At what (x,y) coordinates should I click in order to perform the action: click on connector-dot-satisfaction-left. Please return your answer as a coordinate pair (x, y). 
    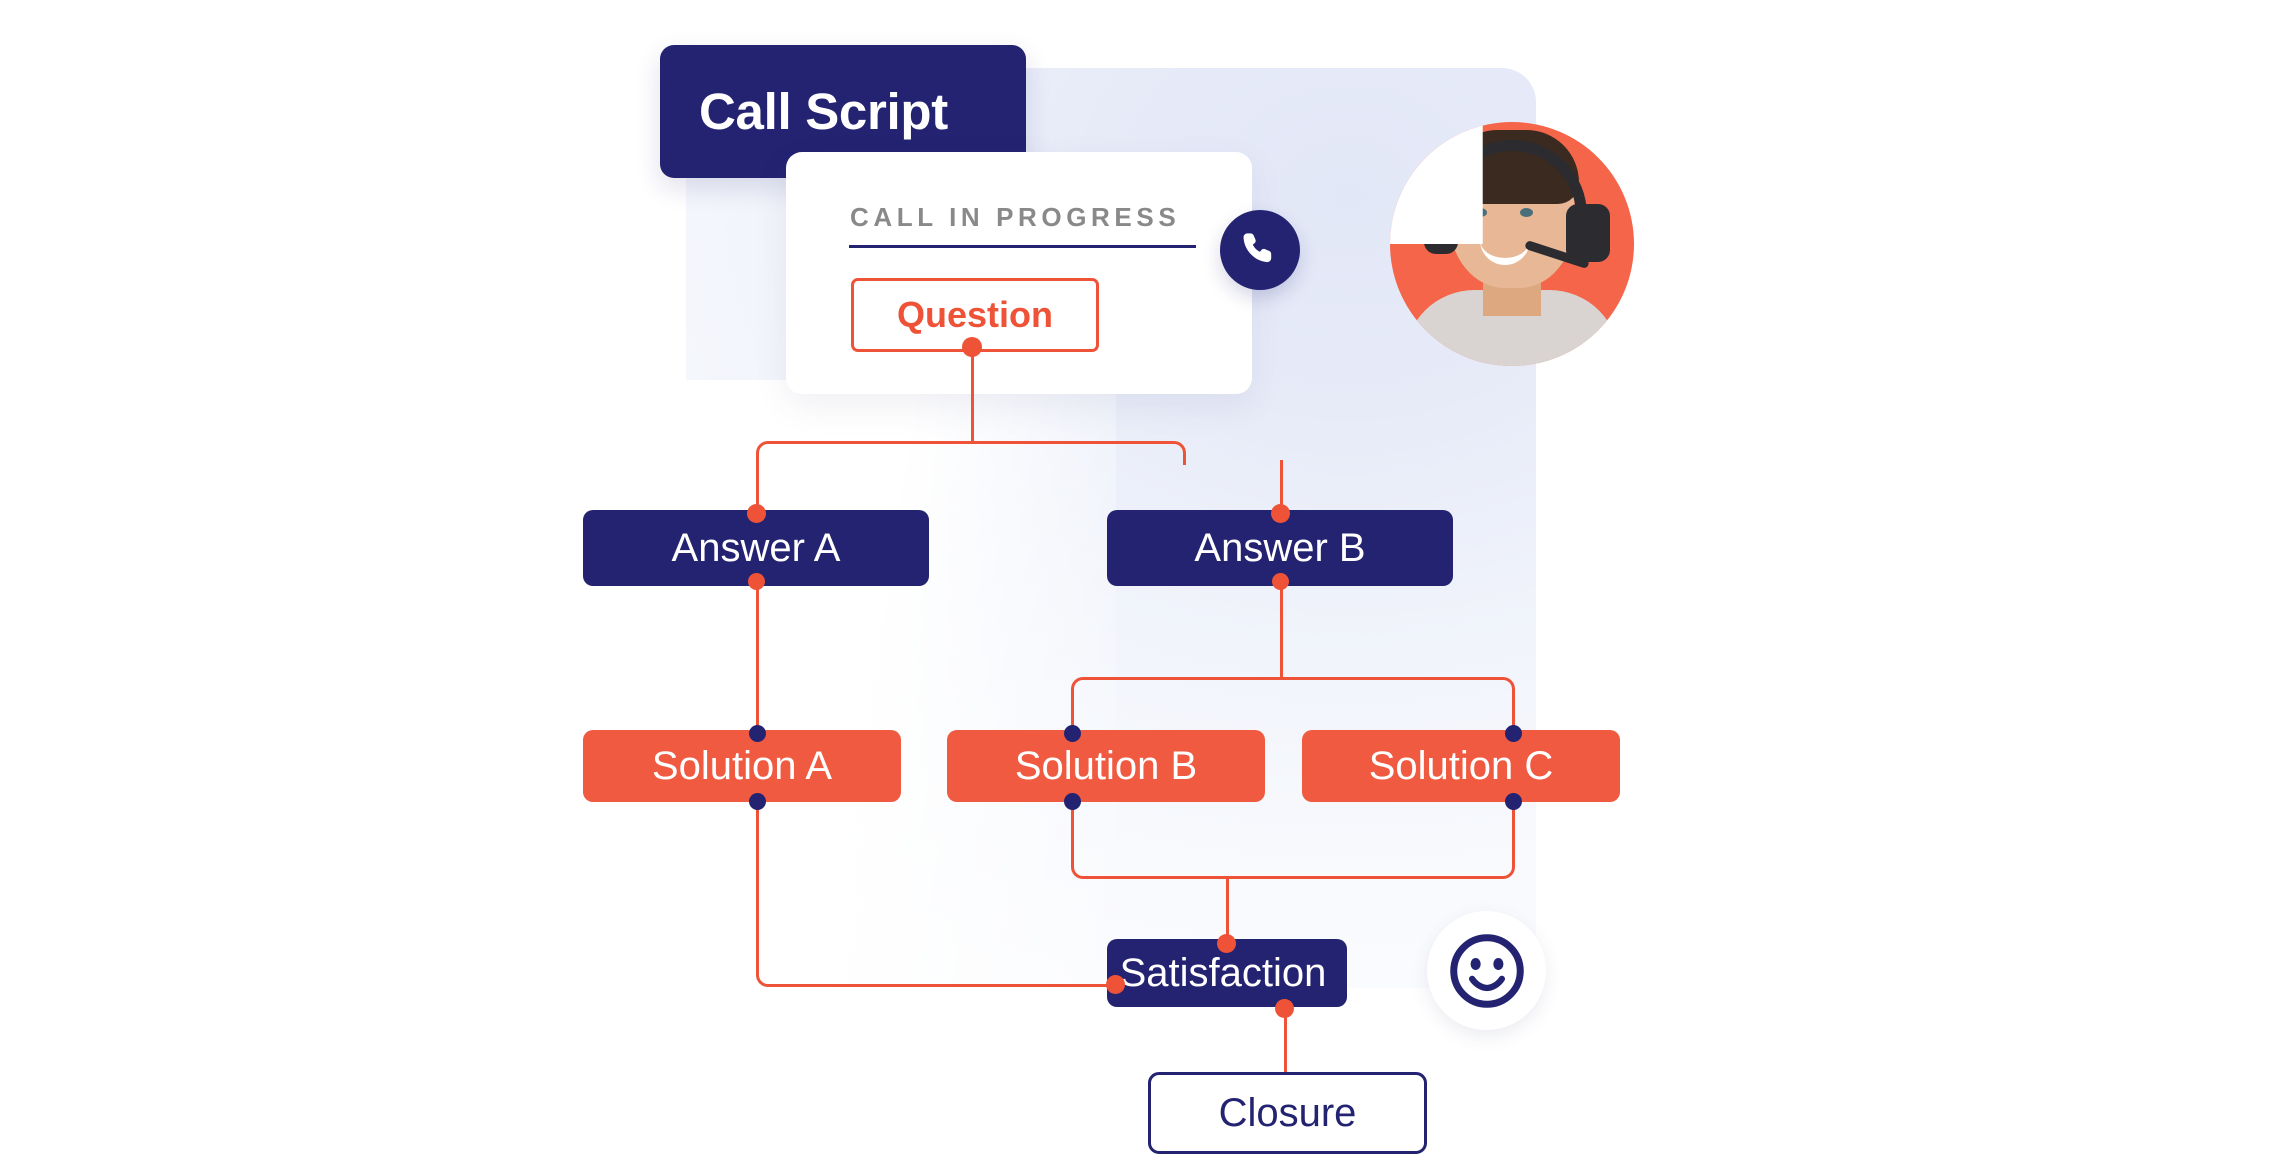
    Looking at the image, I should click on (1115, 984).